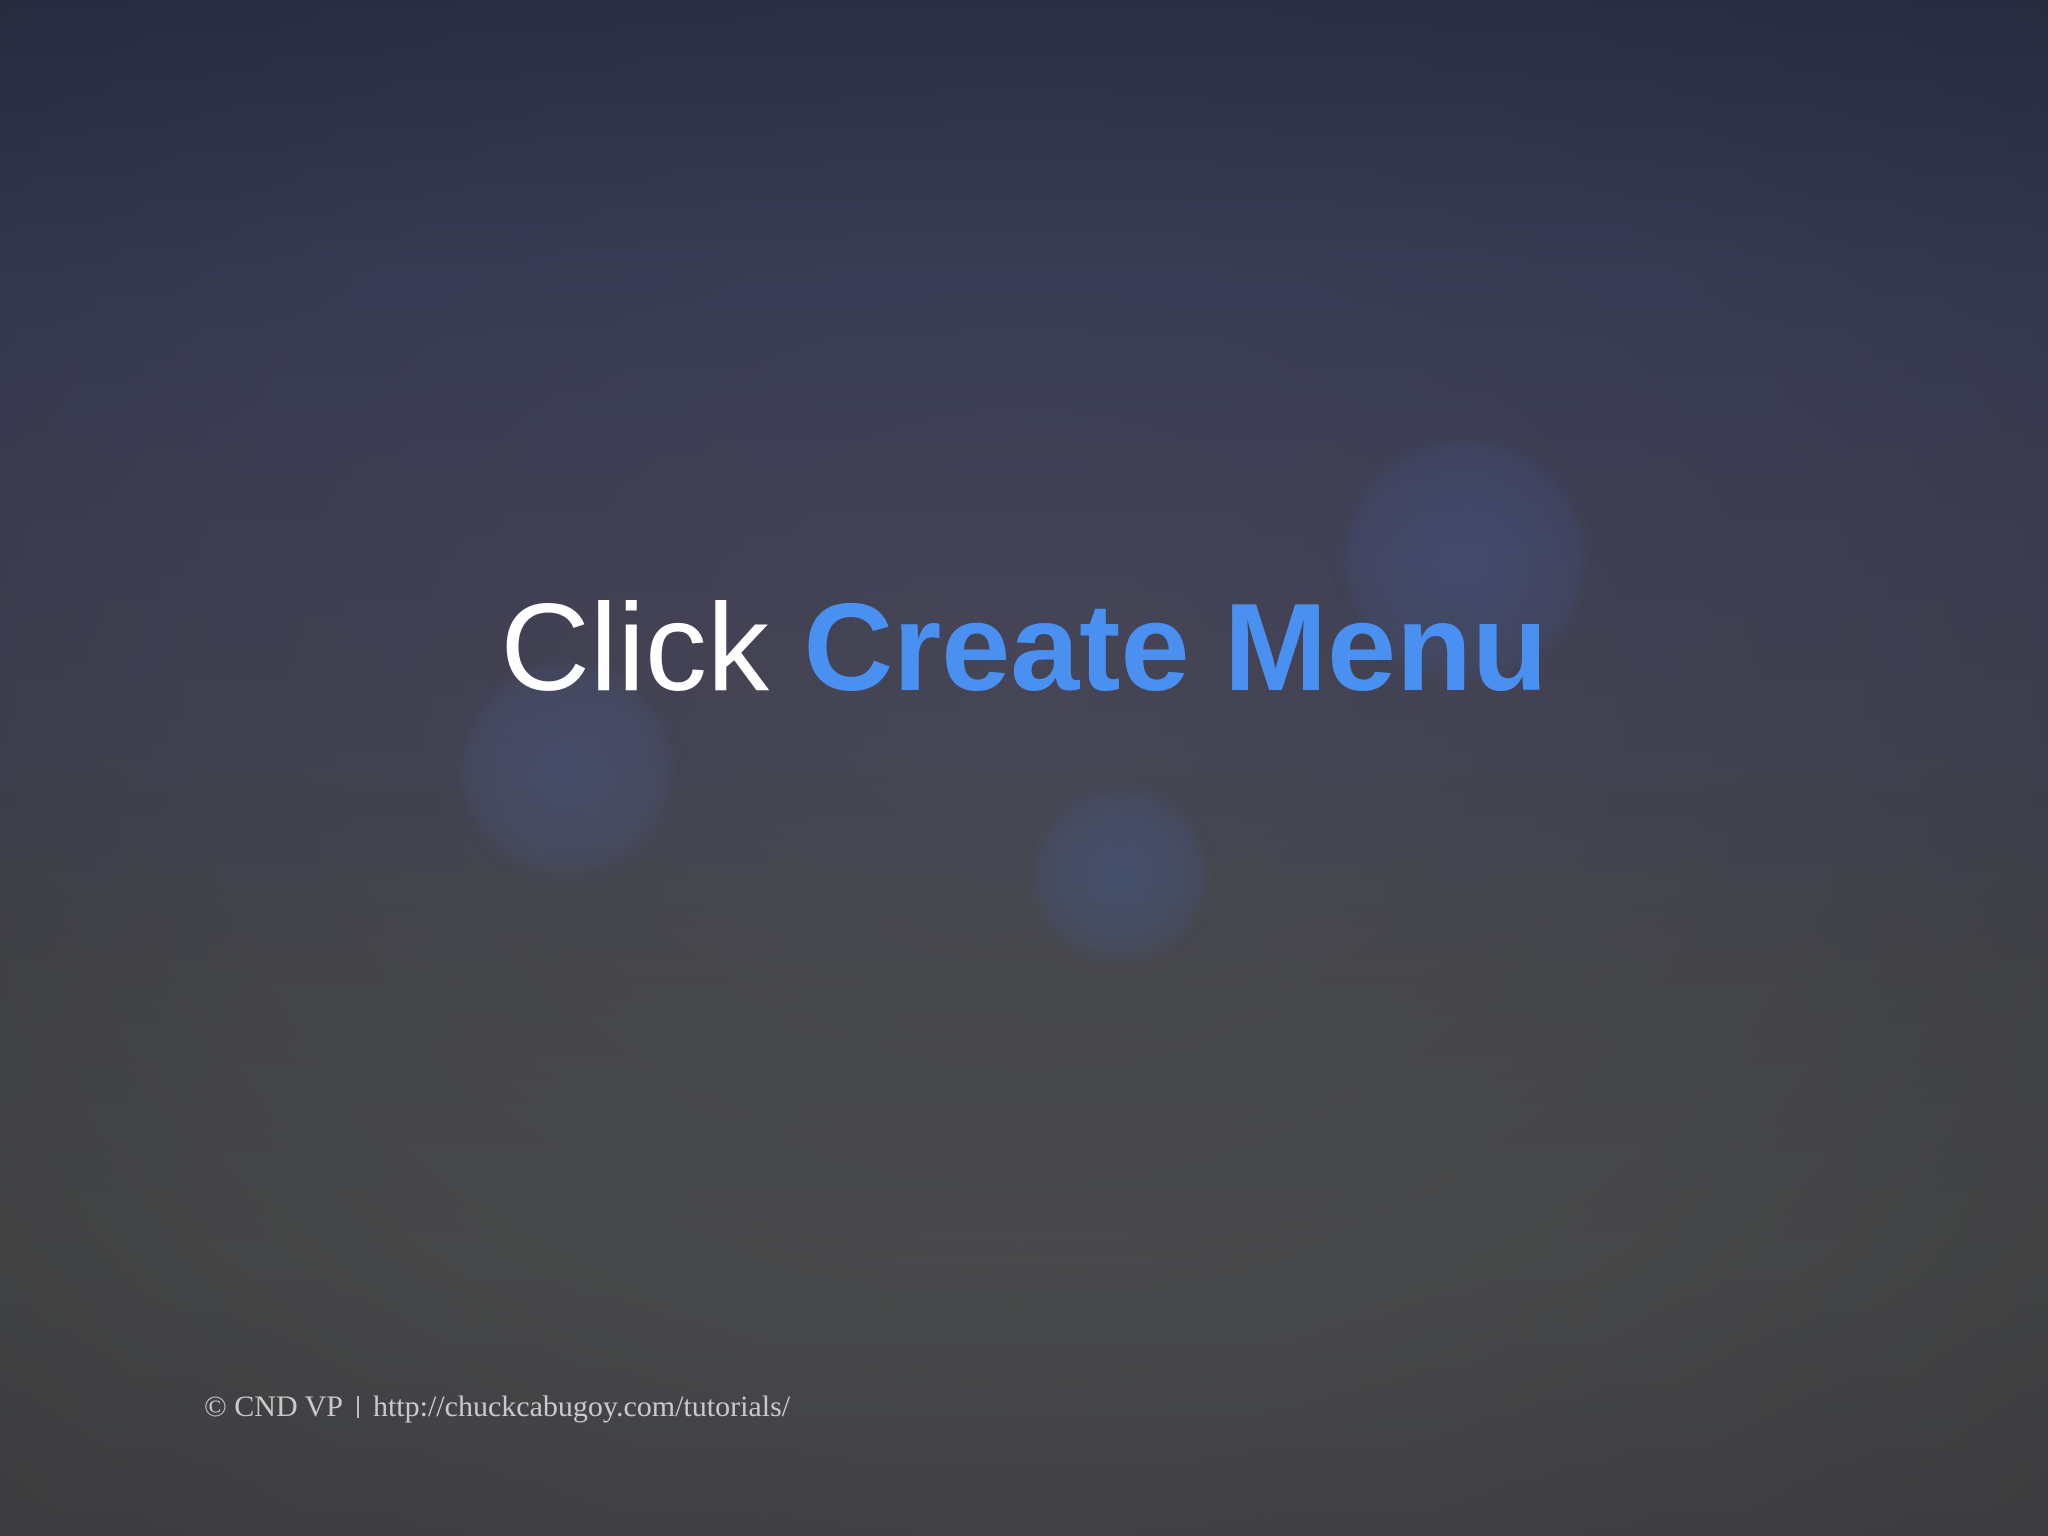 The image size is (2048, 1536). I want to click on headline-highlight: Create Menu, so click(1175, 648).